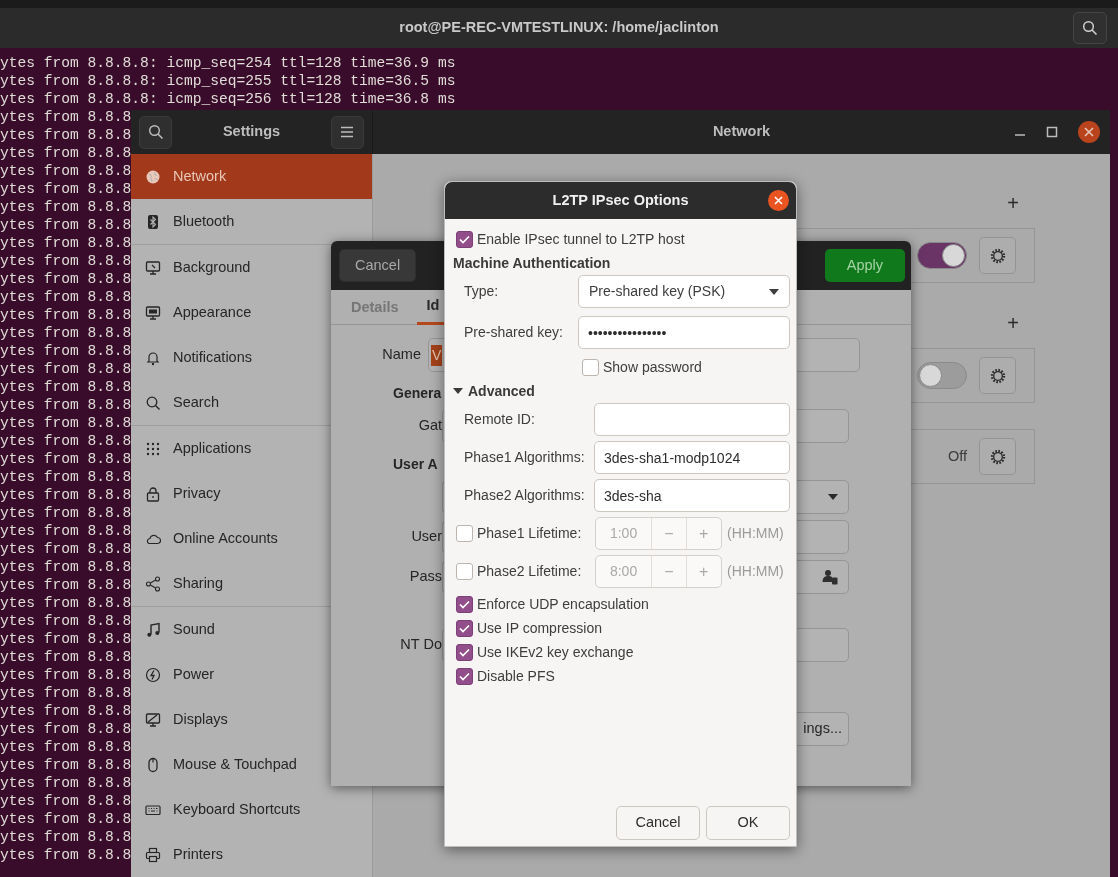 The image size is (1118, 877). I want to click on mouse-icon, so click(153, 764).